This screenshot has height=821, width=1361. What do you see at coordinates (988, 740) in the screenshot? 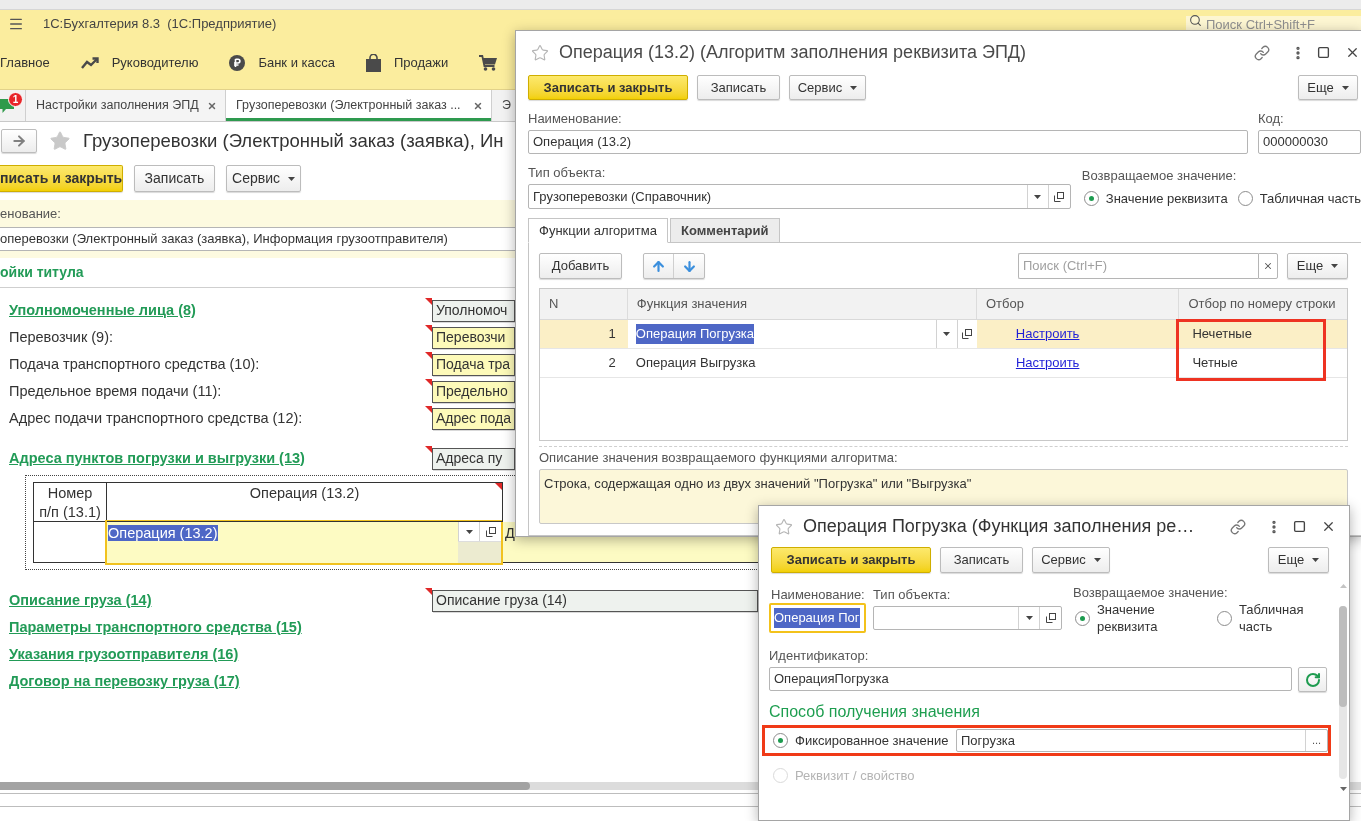
I see `field-value: Погрузка` at bounding box center [988, 740].